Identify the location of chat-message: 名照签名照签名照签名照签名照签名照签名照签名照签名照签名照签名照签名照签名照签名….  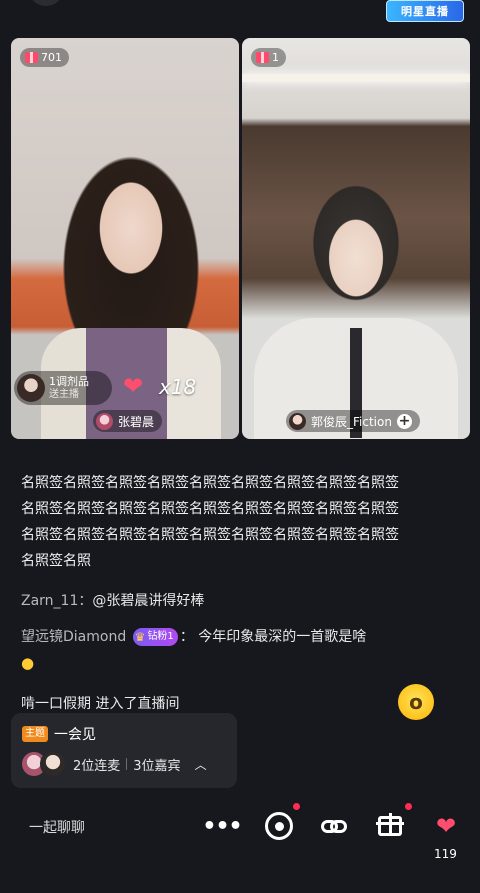
(216, 522).